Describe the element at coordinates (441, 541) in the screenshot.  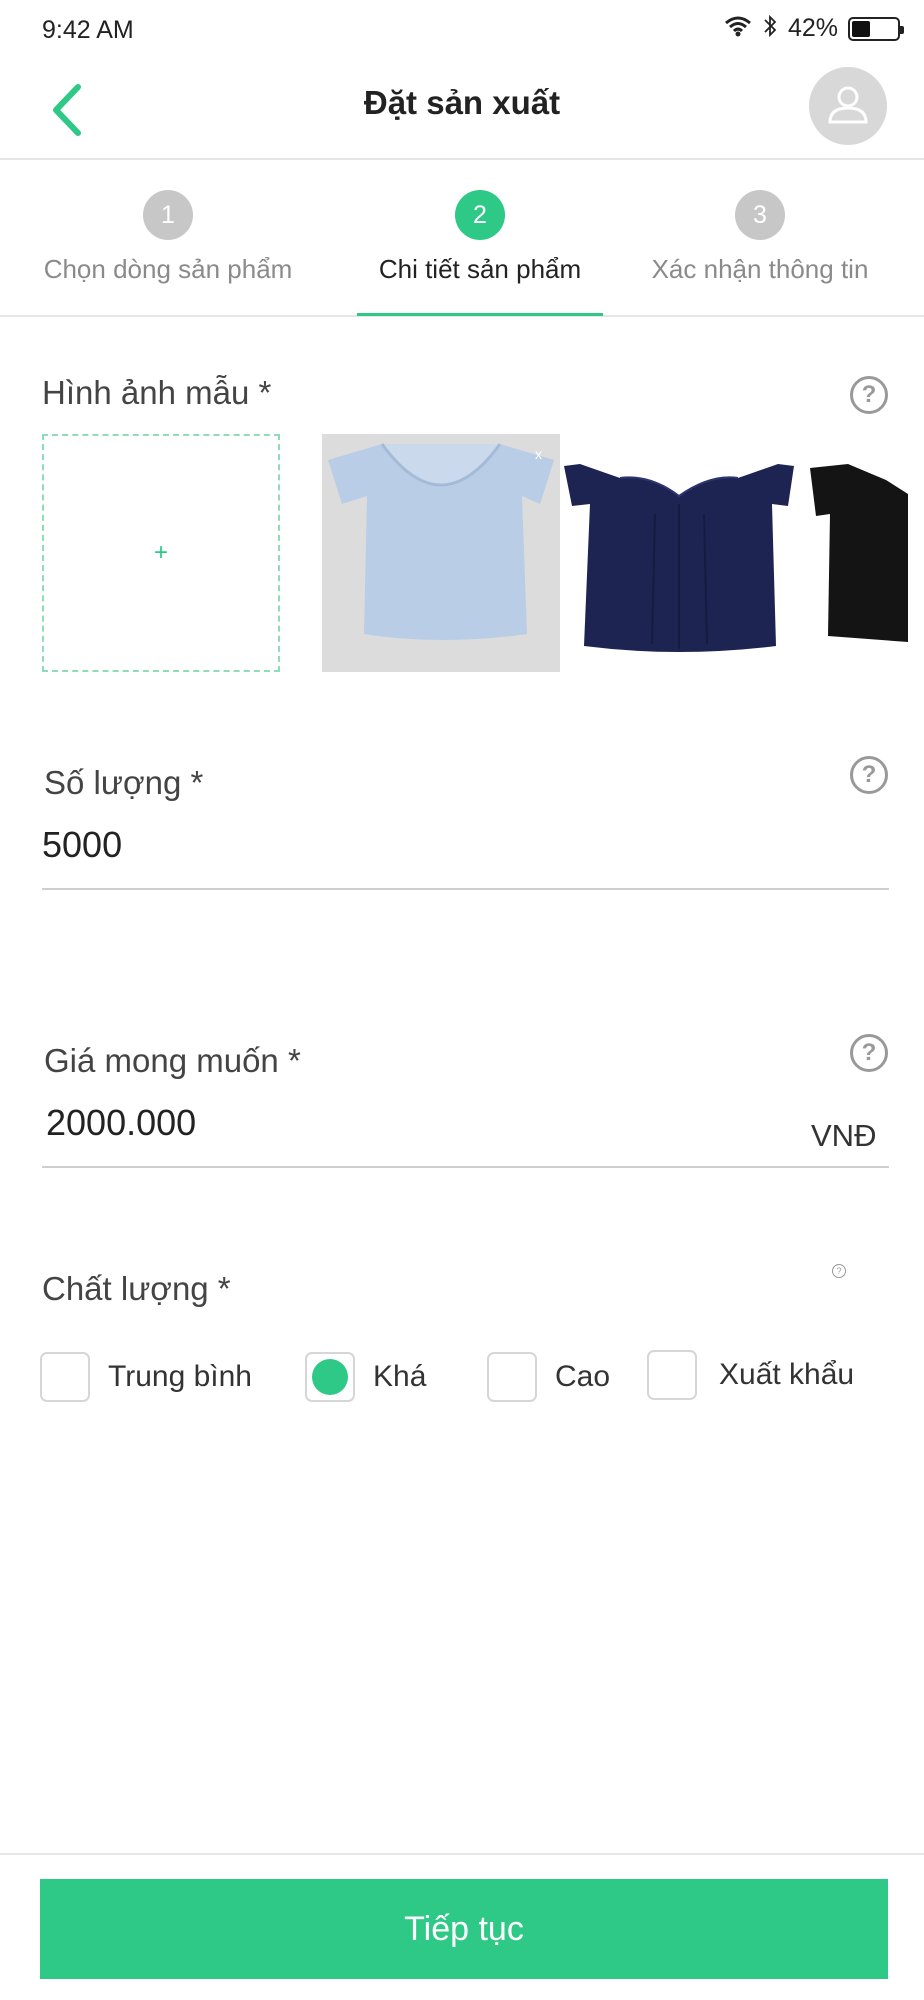
I see `top-light-blue-image` at that location.